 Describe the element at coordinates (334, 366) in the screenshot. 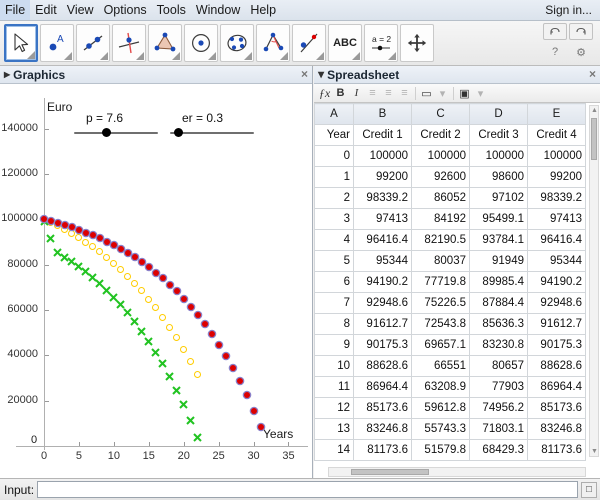

I see `cell-A12: 10` at that location.